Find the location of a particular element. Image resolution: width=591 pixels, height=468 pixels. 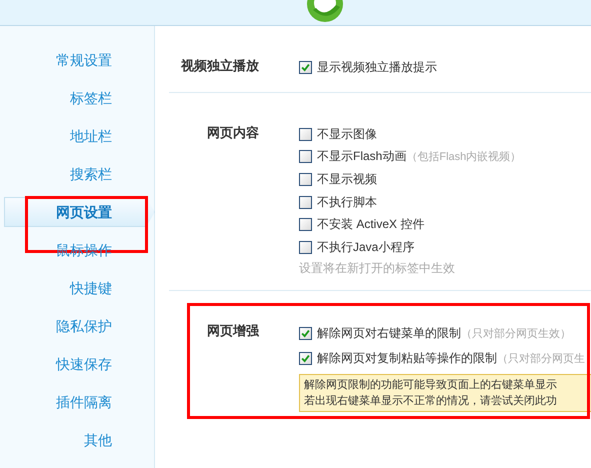

checkbox-label: 不安装 ActiveX 控件 is located at coordinates (370, 225).